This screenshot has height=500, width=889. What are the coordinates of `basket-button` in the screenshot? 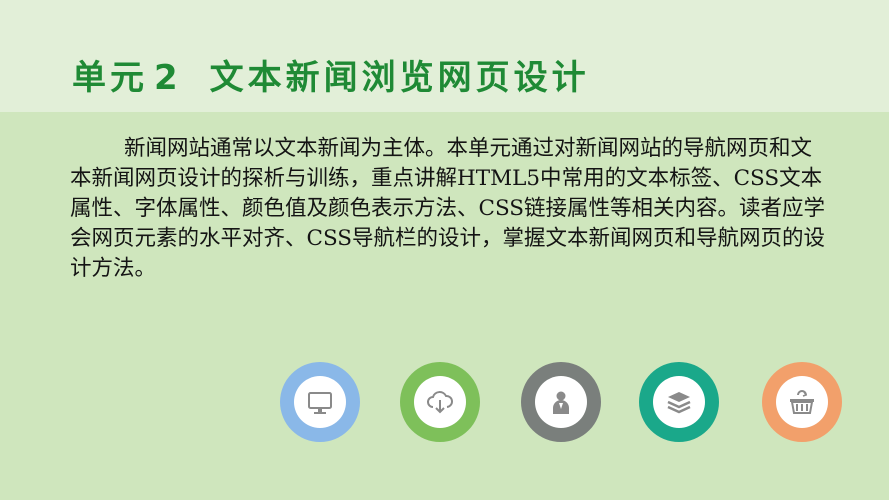 It's located at (802, 402).